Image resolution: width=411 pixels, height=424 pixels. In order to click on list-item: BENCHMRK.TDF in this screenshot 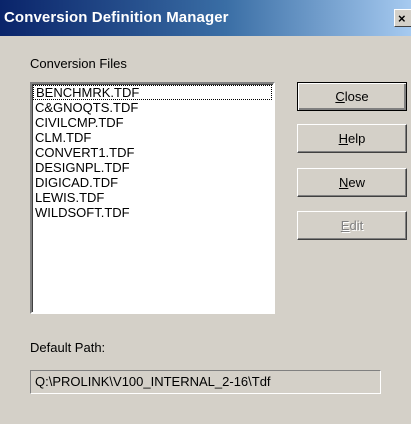, I will do `click(152, 92)`.